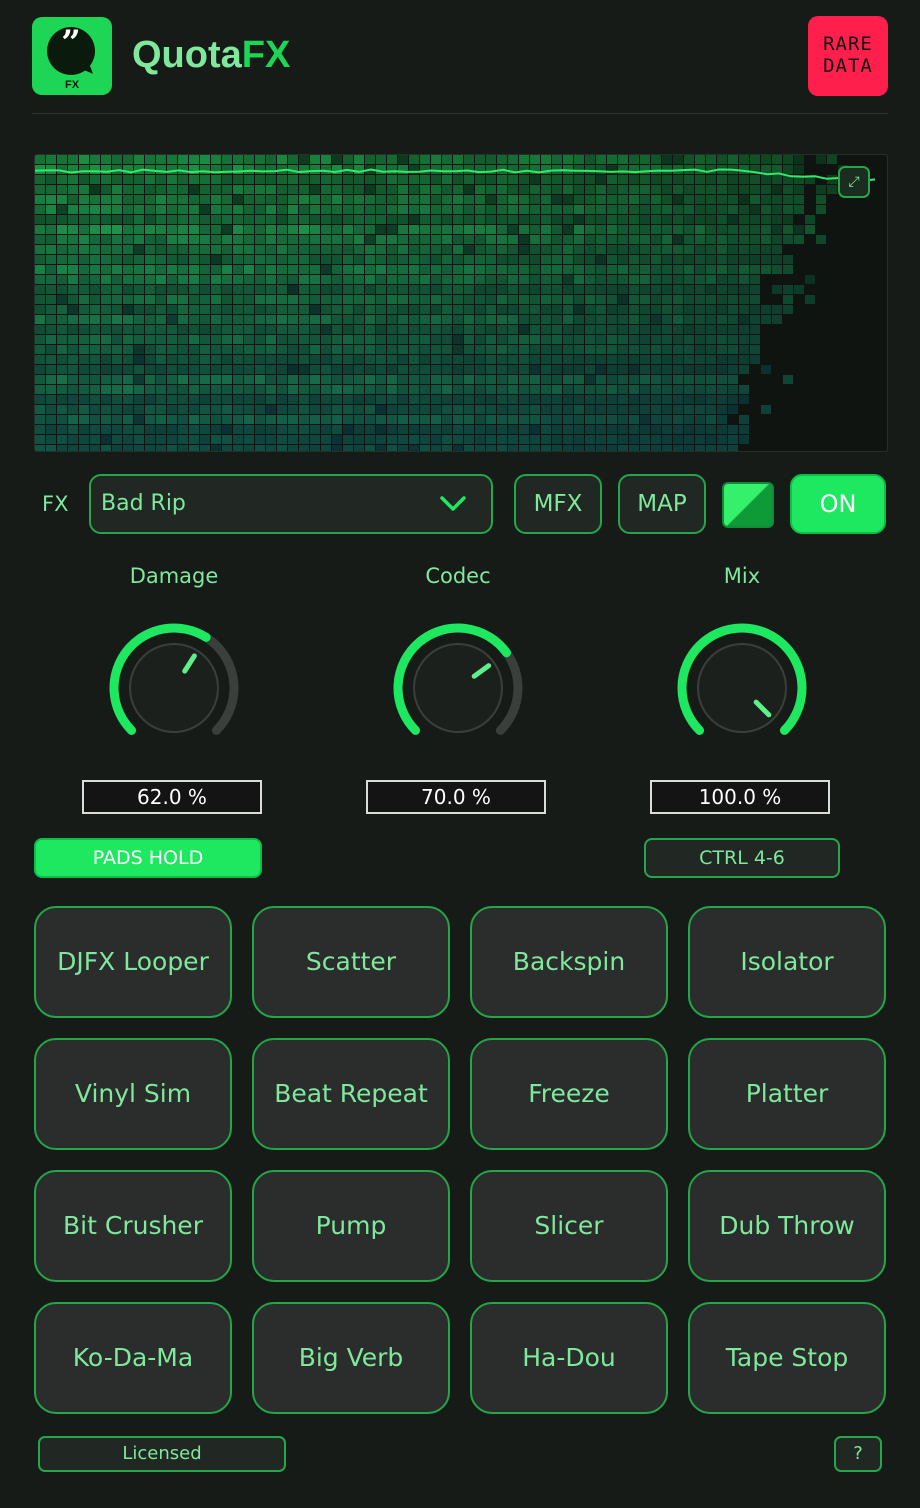  Describe the element at coordinates (458, 688) in the screenshot. I see `codec-knob` at that location.